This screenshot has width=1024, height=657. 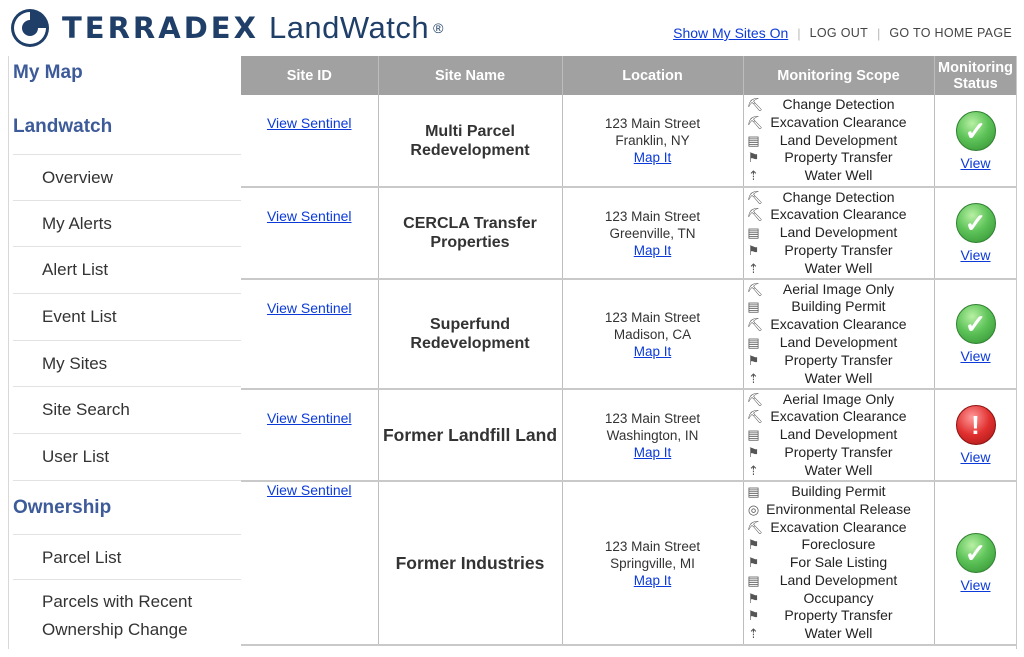 I want to click on logout-link: LOG OUT, so click(x=839, y=33).